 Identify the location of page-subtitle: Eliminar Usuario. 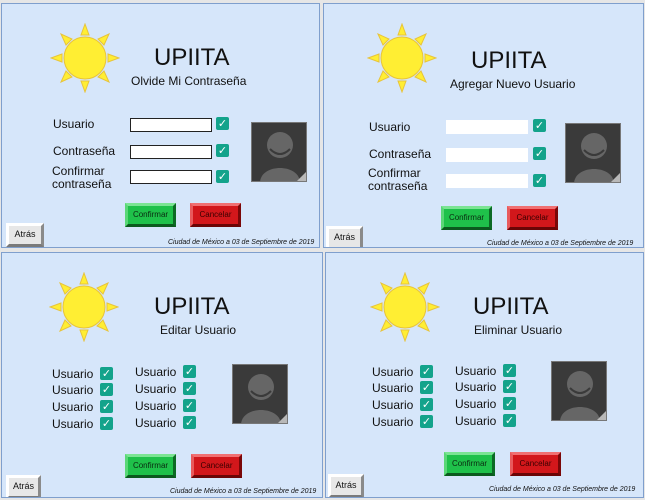
(518, 330).